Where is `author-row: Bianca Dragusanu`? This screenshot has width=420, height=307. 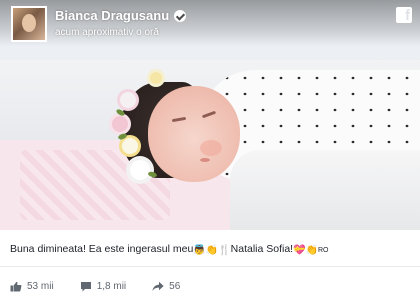 author-row: Bianca Dragusanu is located at coordinates (121, 15).